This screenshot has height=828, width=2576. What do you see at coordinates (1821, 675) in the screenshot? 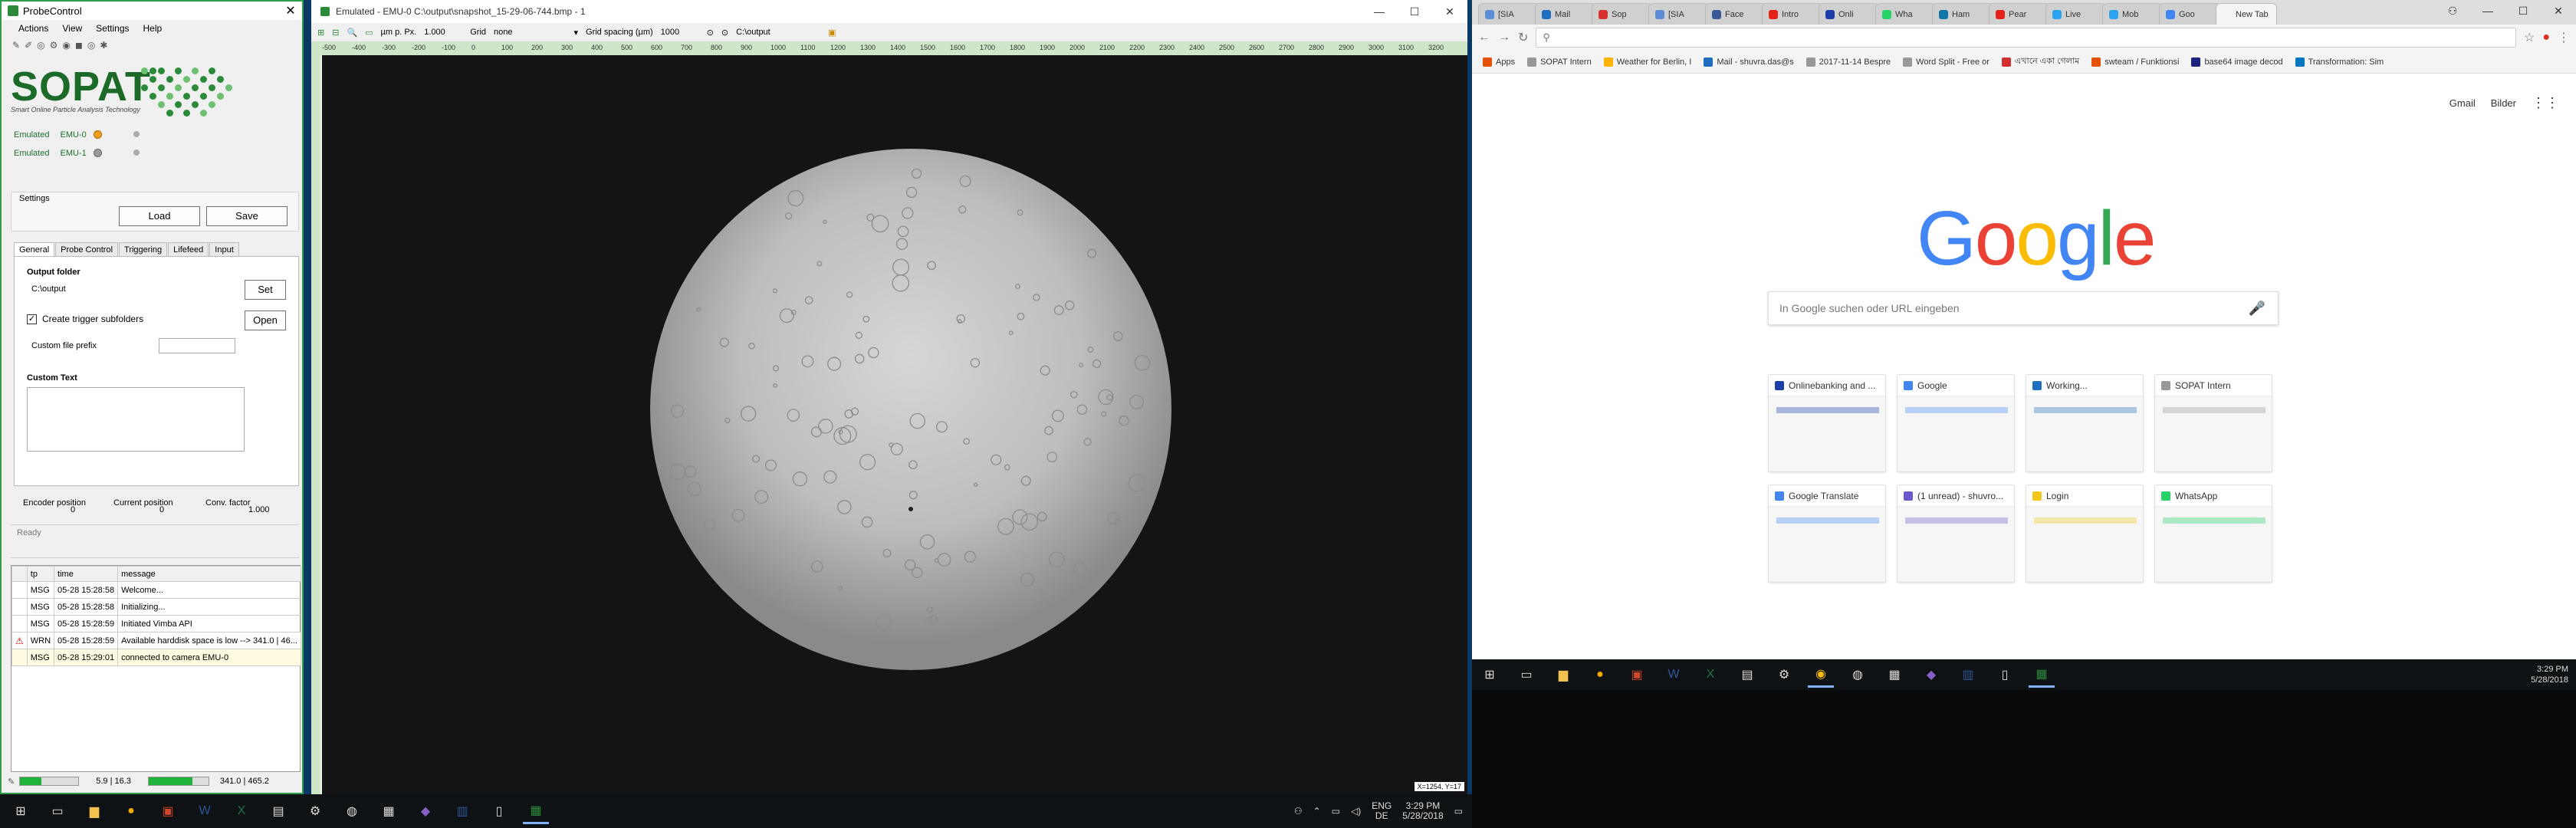
I see `chrome-icon: ◉` at bounding box center [1821, 675].